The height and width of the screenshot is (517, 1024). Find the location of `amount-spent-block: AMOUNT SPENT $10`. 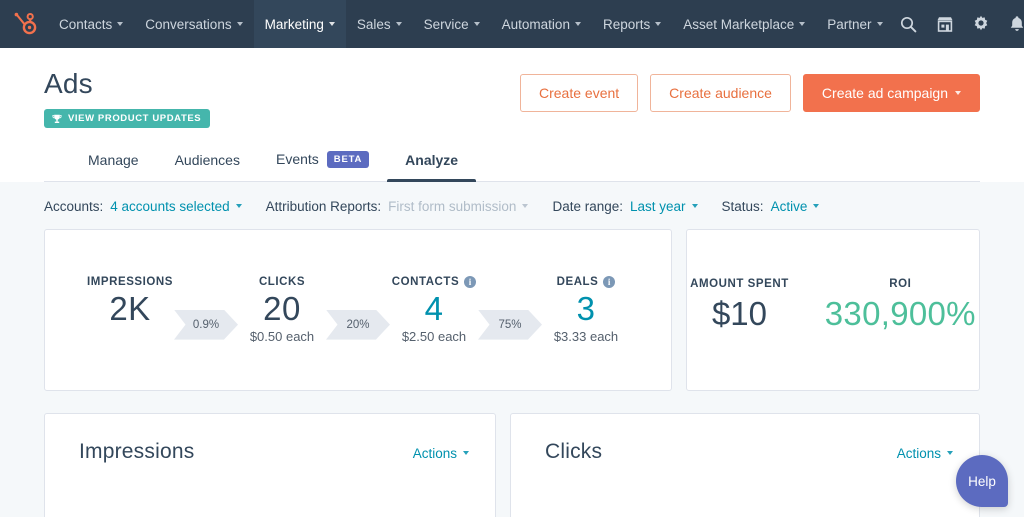

amount-spent-block: AMOUNT SPENT $10 is located at coordinates (739, 306).